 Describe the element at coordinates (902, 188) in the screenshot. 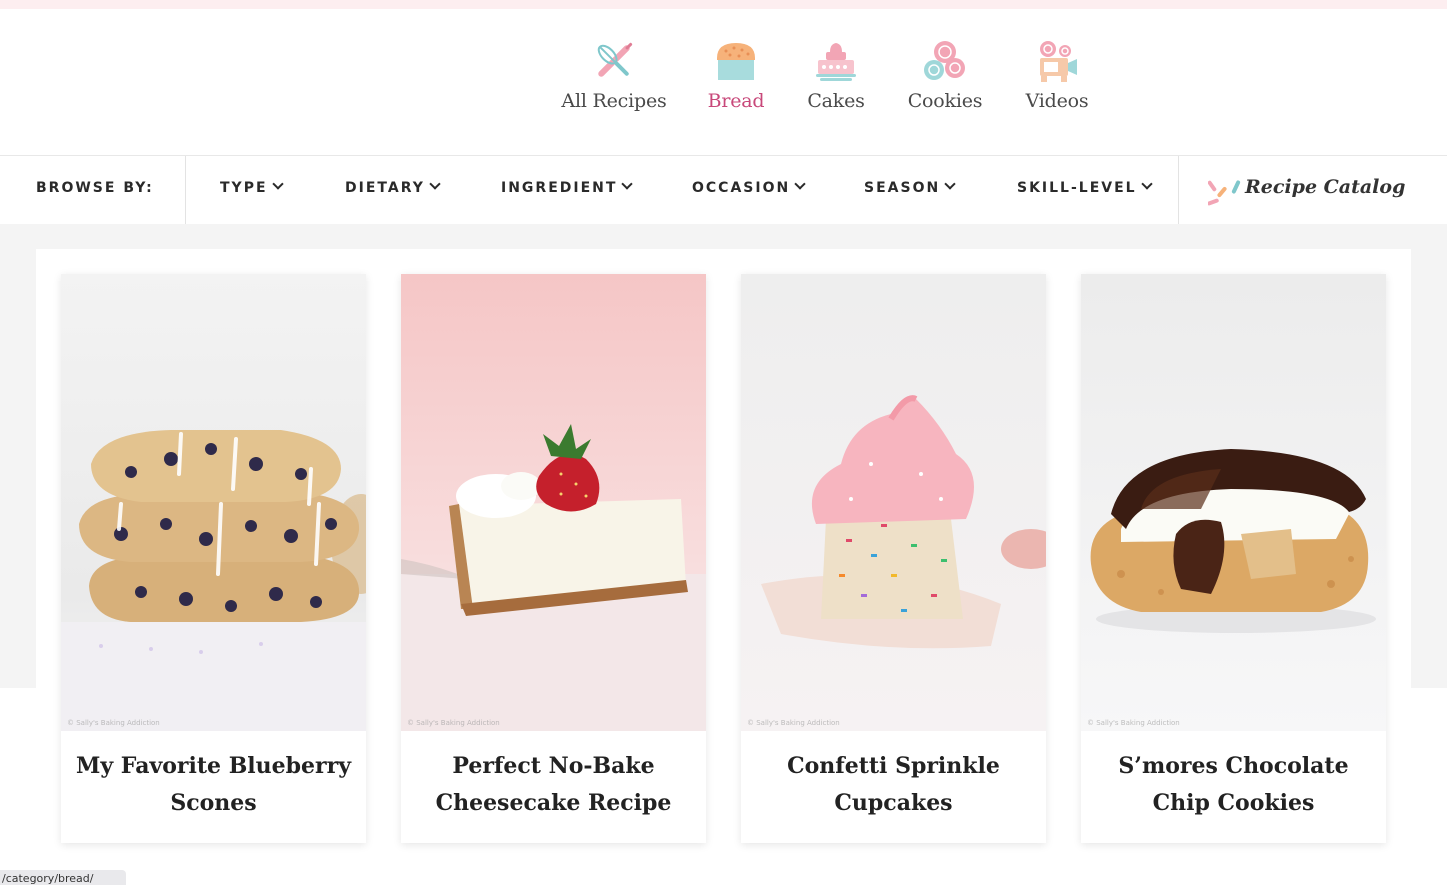

I see `filter-label: SEASON` at that location.